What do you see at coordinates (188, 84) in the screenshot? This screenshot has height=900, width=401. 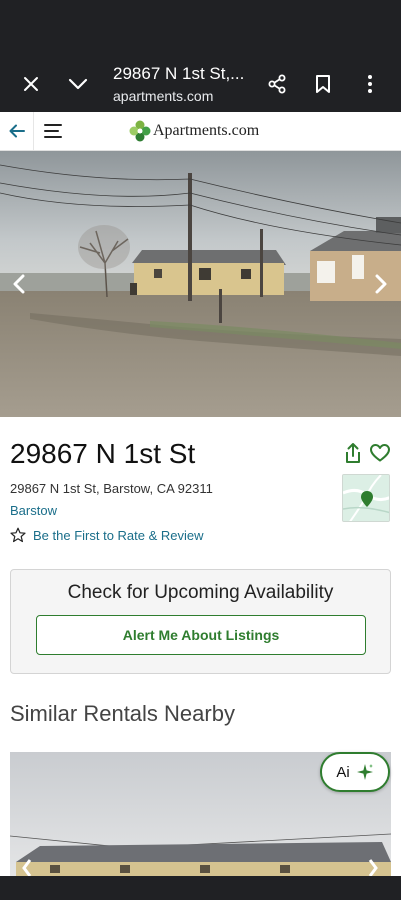 I see `tab-title-area: 29867 N 1st St,... apartments.com` at bounding box center [188, 84].